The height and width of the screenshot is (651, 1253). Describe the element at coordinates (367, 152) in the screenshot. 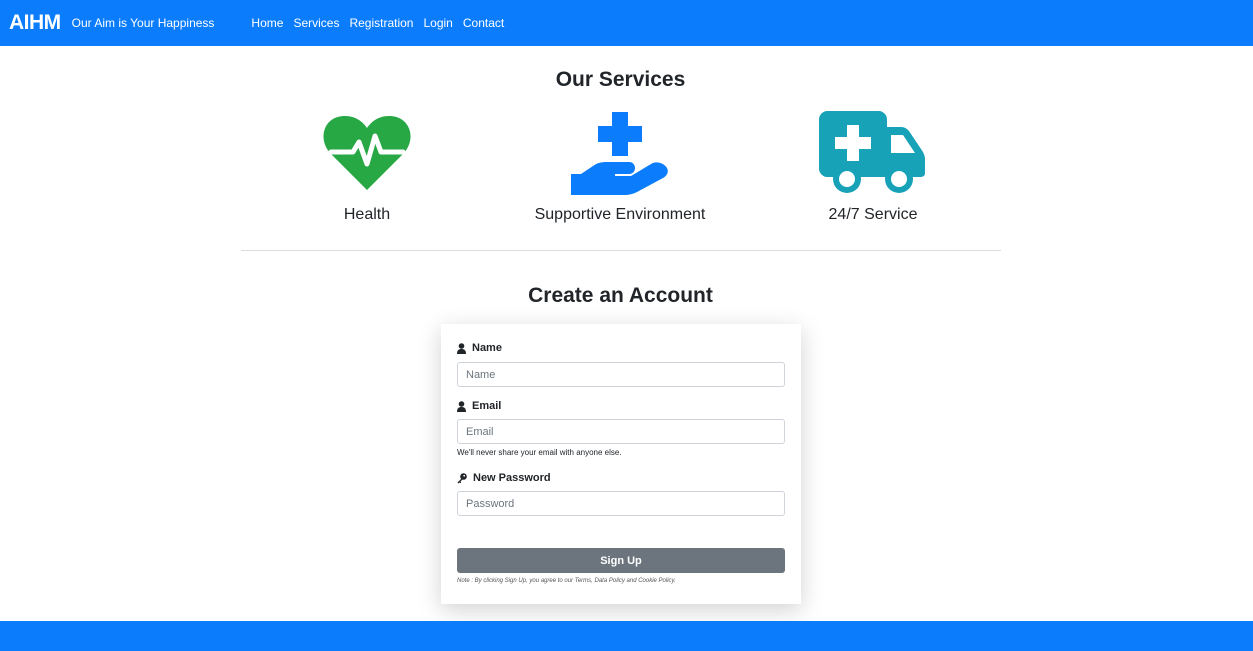

I see `heartbeat-icon` at that location.